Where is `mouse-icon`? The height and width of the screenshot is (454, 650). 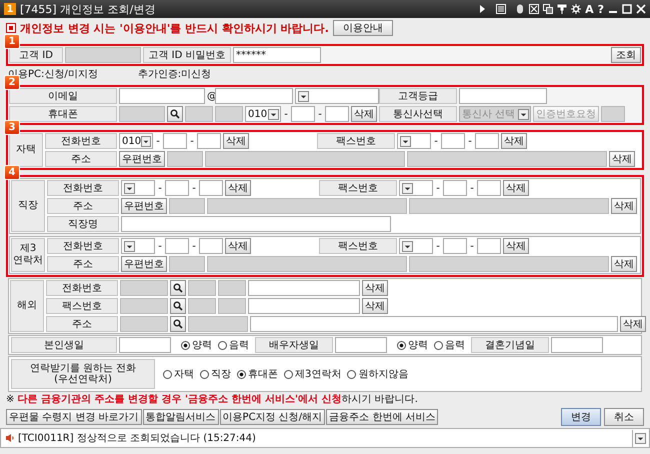
mouse-icon is located at coordinates (520, 9).